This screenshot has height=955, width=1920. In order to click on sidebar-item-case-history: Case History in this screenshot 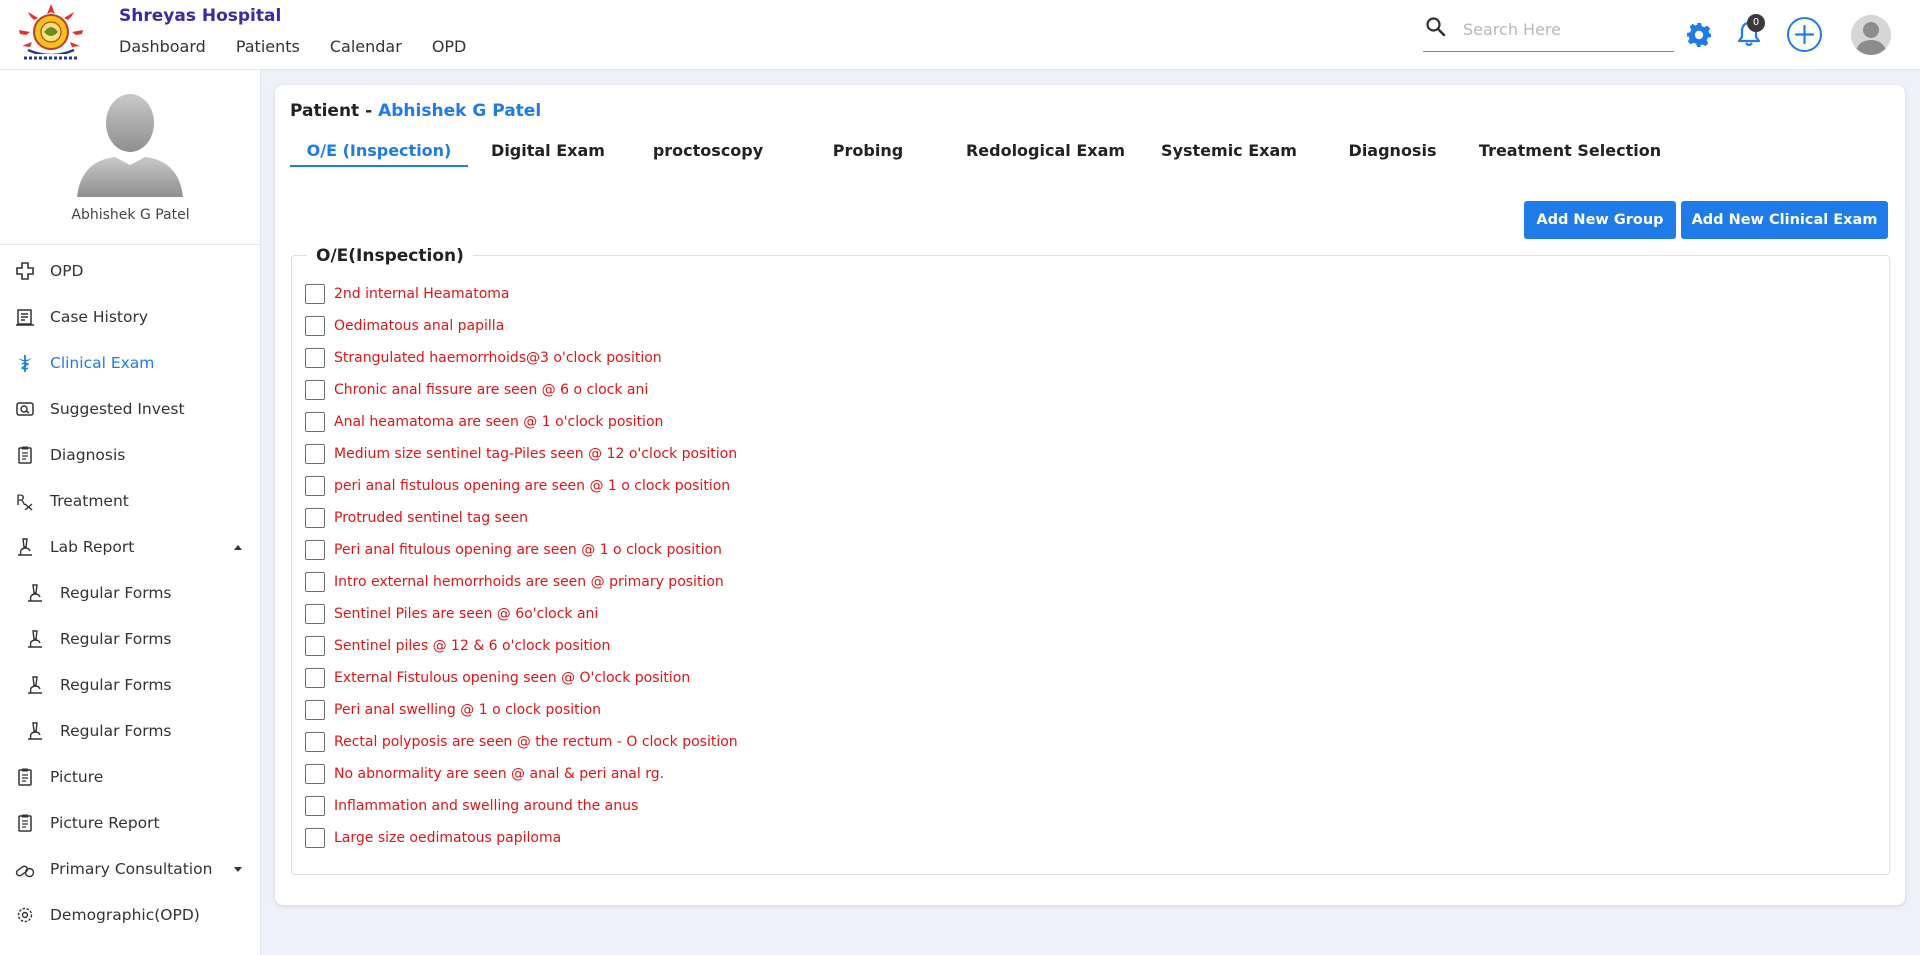, I will do `click(130, 317)`.